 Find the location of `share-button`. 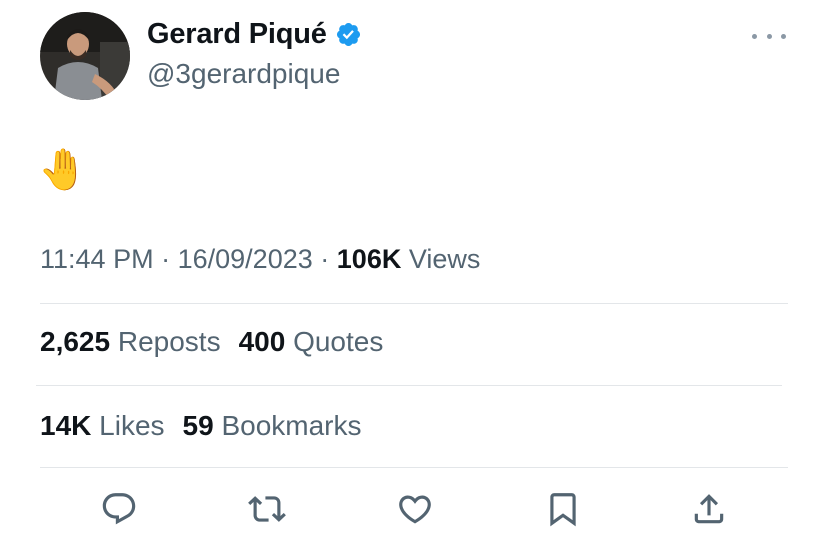

share-button is located at coordinates (709, 509).